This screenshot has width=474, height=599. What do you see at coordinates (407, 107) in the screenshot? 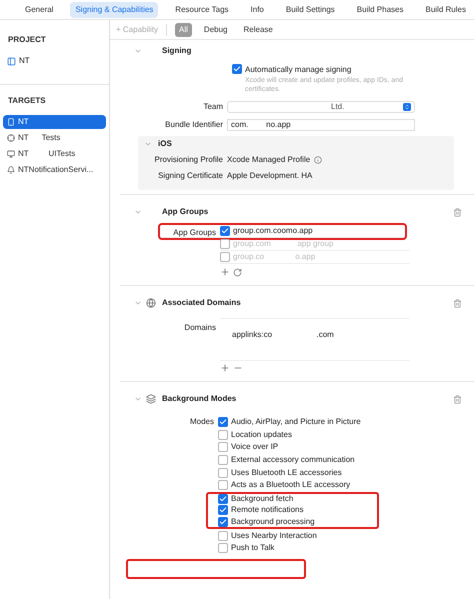
I see `dropdown-icon` at bounding box center [407, 107].